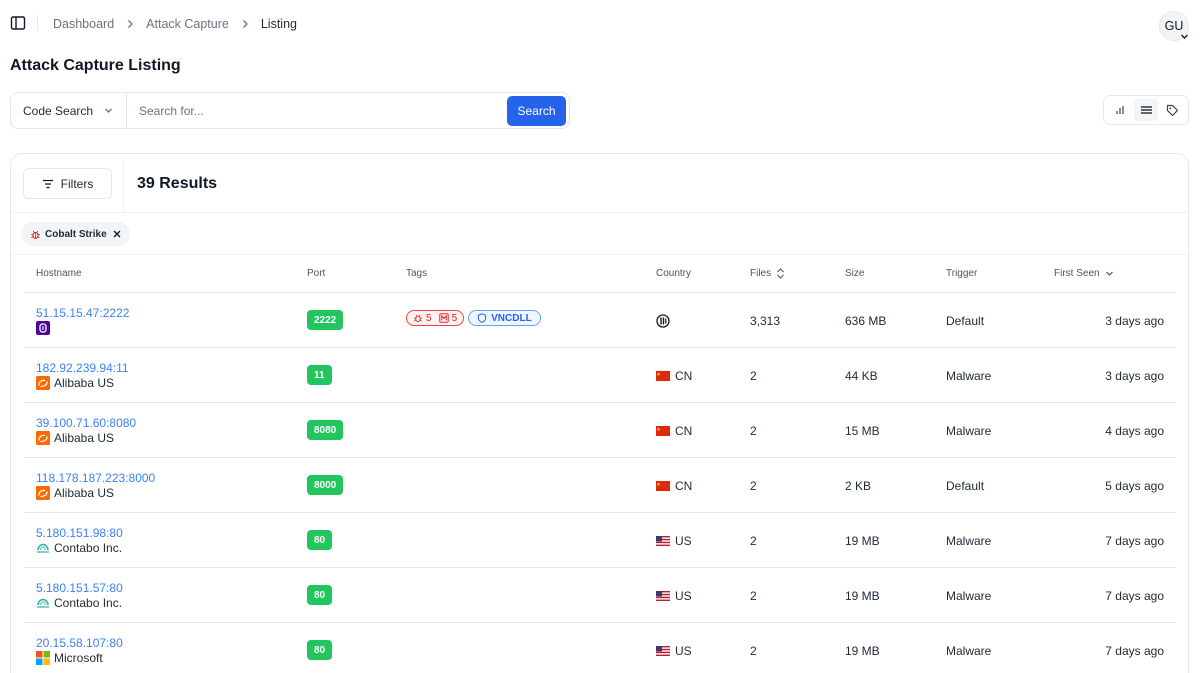 Image resolution: width=1200 pixels, height=673 pixels. Describe the element at coordinates (18, 23) in the screenshot. I see `sidebar-toggle-icon` at that location.